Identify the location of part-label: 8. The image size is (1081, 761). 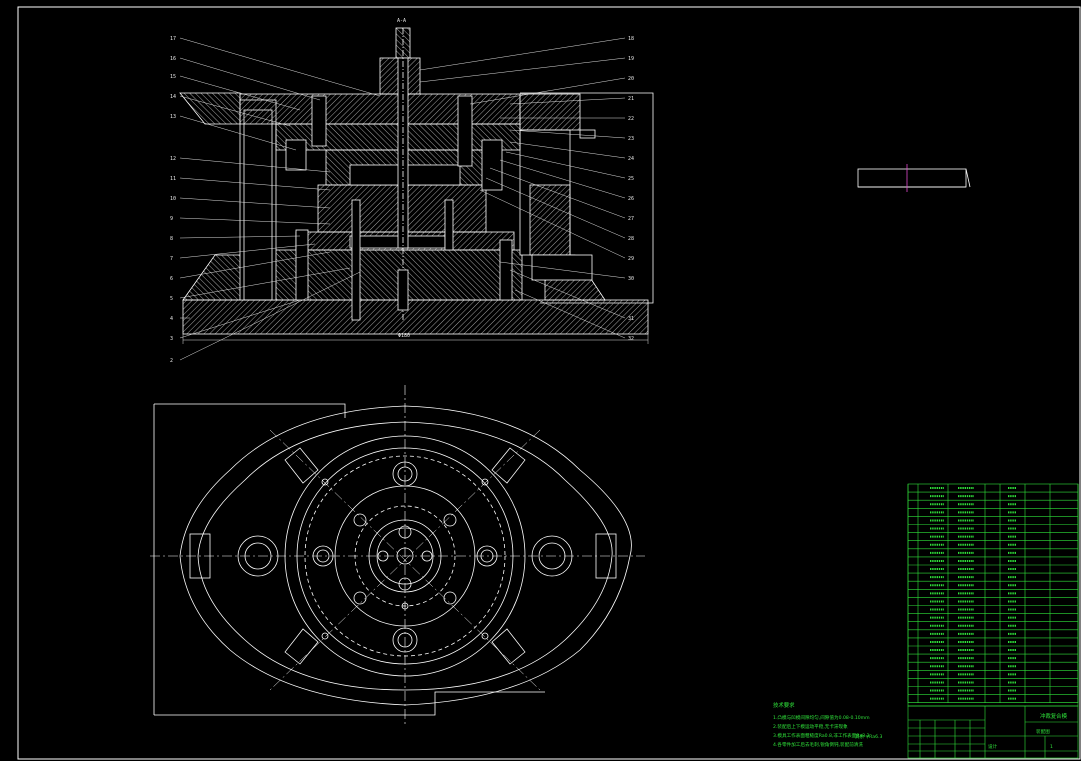
(171, 239).